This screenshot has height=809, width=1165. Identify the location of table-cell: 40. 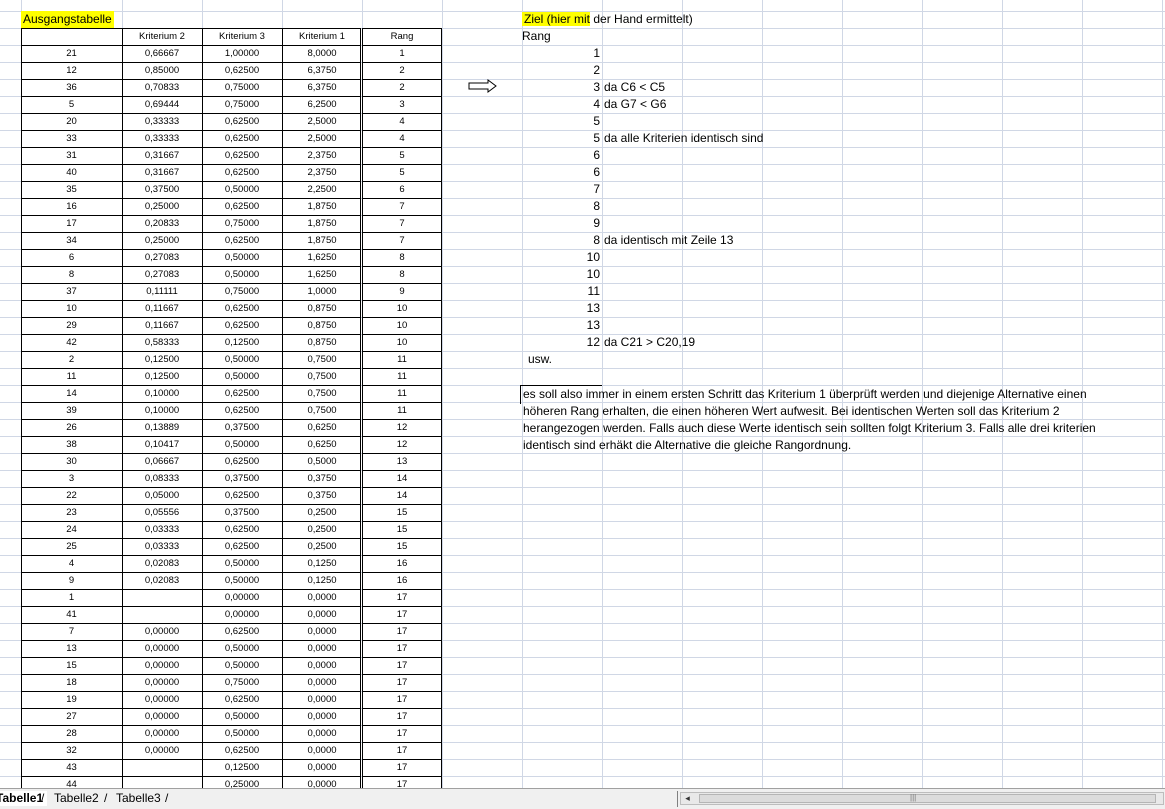
(71, 172).